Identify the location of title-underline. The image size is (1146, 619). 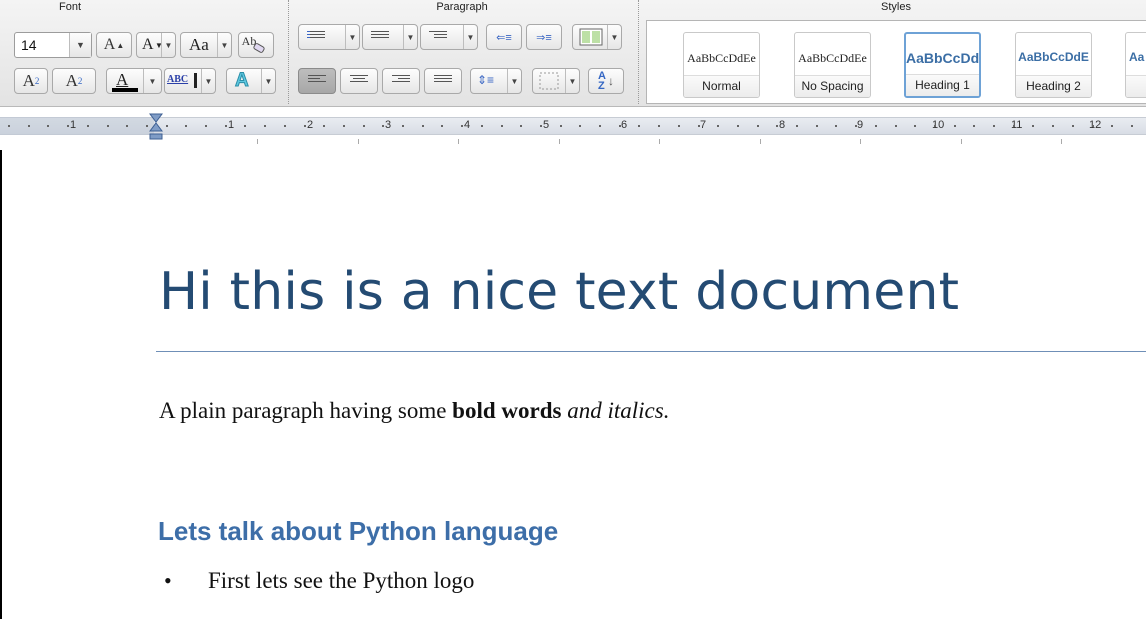
(651, 351).